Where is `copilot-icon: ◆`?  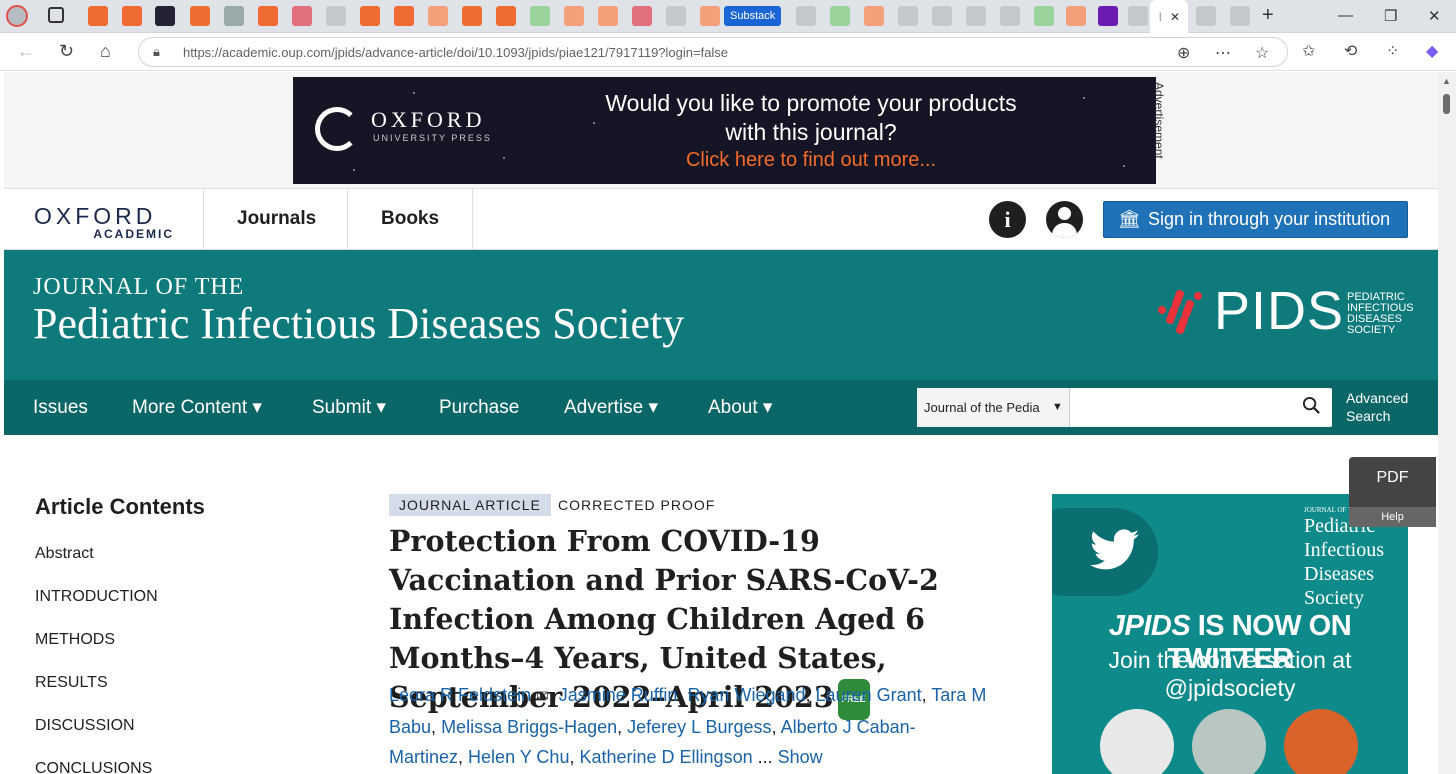 copilot-icon: ◆ is located at coordinates (1432, 51).